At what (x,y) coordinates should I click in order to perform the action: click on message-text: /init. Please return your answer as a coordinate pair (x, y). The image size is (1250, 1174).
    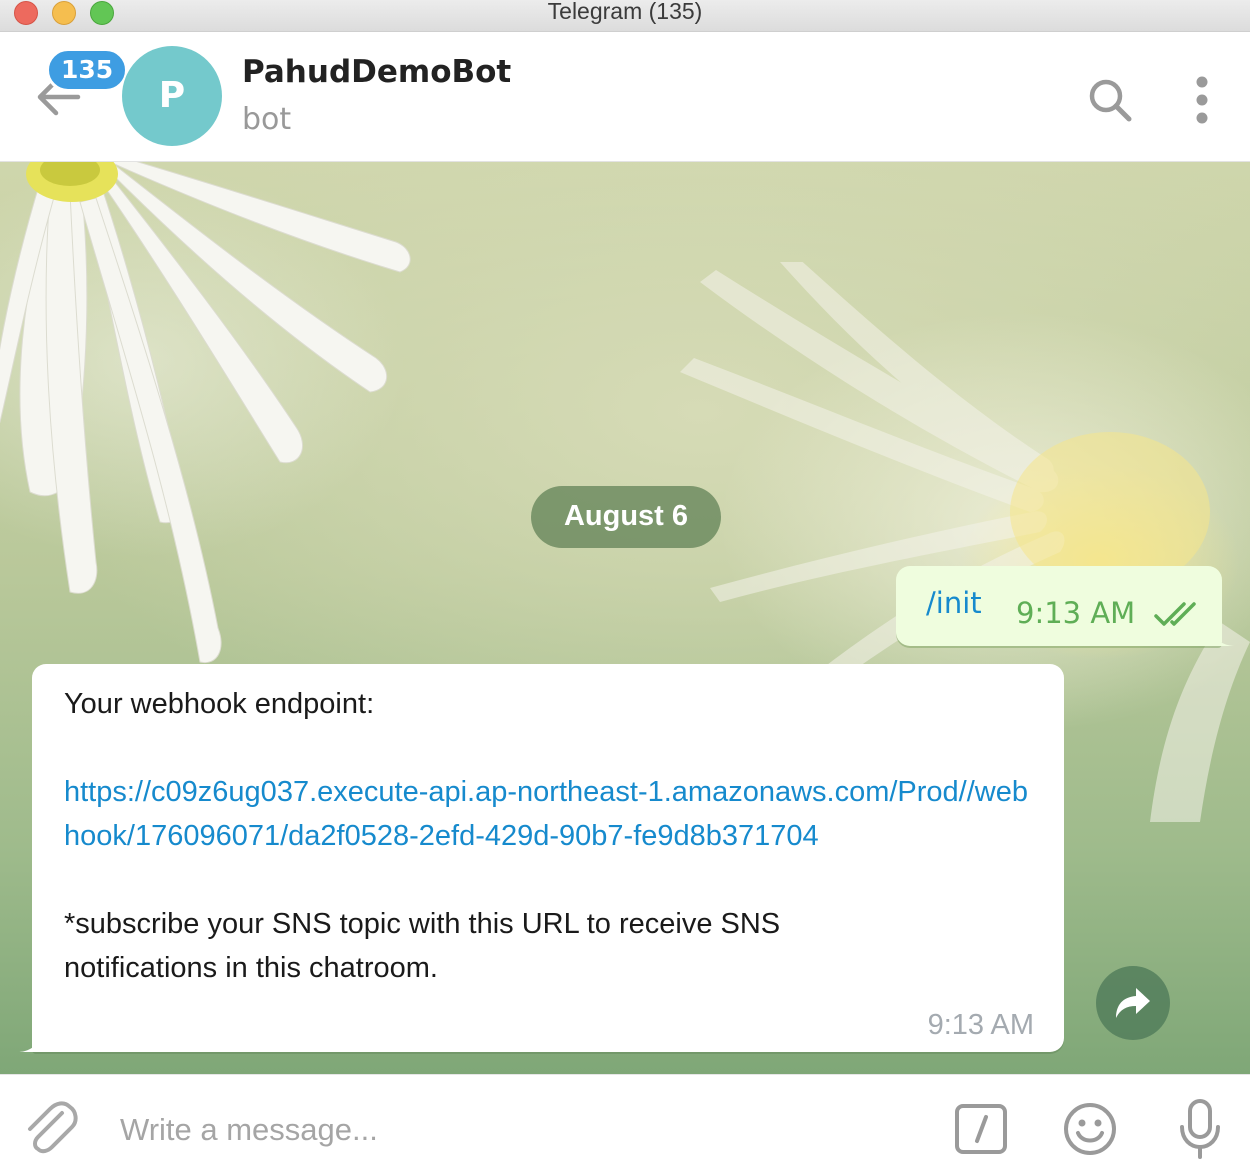
    Looking at the image, I should click on (954, 603).